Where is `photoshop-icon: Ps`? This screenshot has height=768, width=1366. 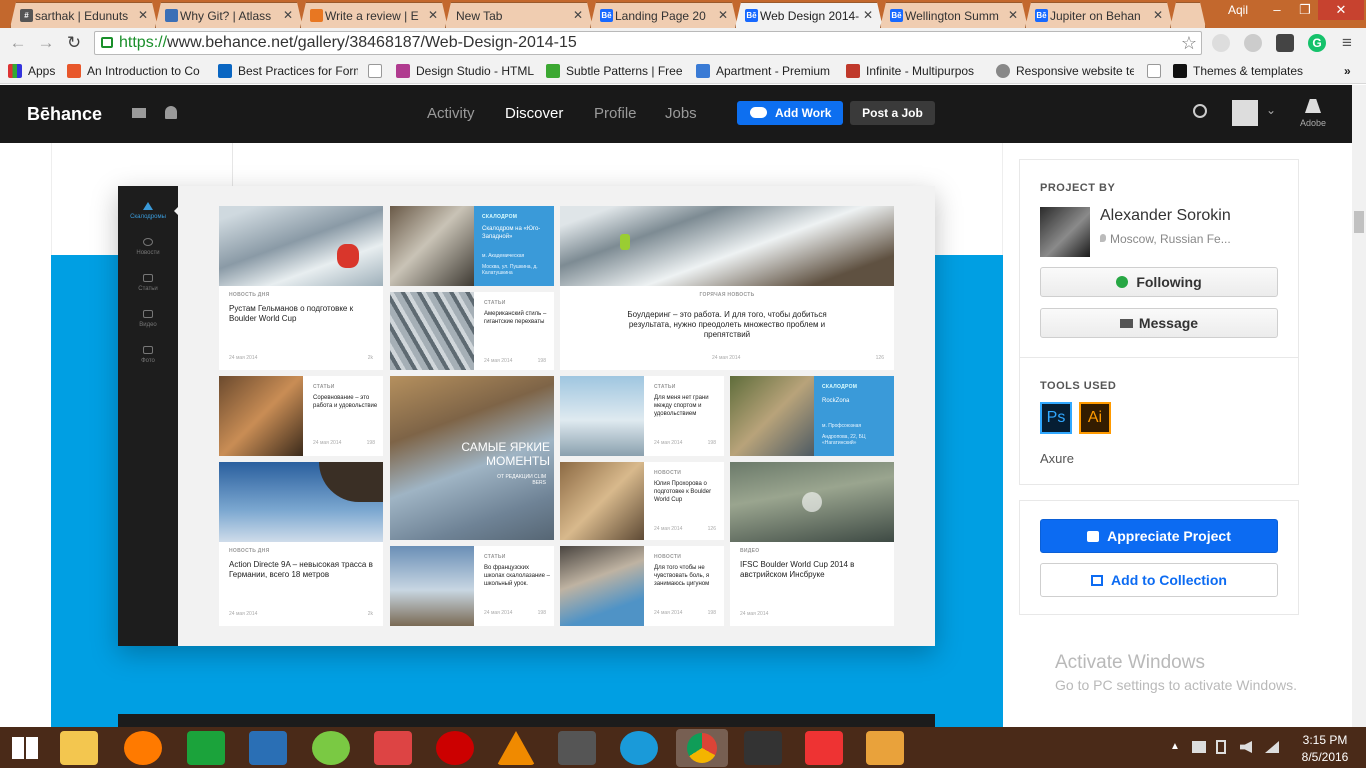
photoshop-icon: Ps is located at coordinates (1056, 418).